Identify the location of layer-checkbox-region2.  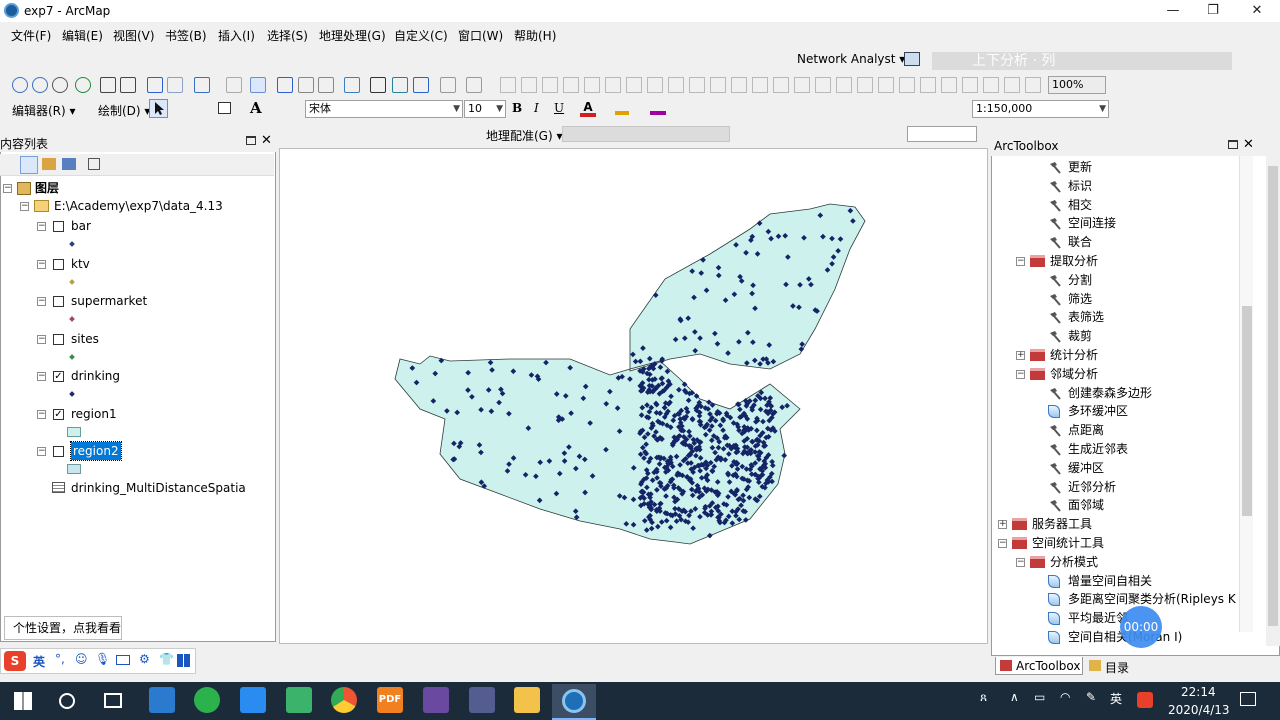
(58, 451).